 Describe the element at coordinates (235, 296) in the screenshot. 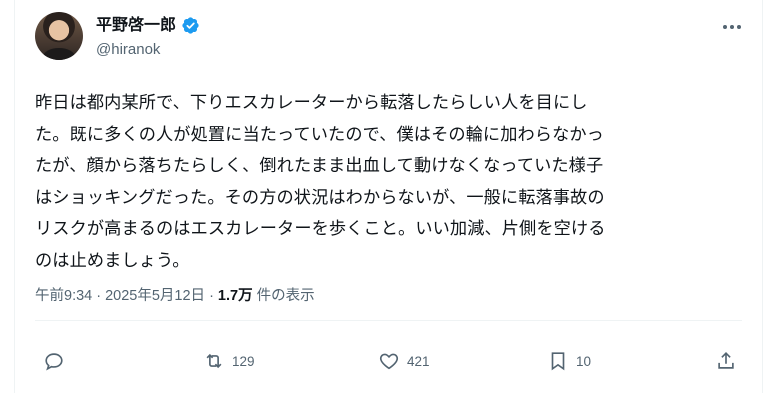

I see `views-count: 1.7万` at that location.